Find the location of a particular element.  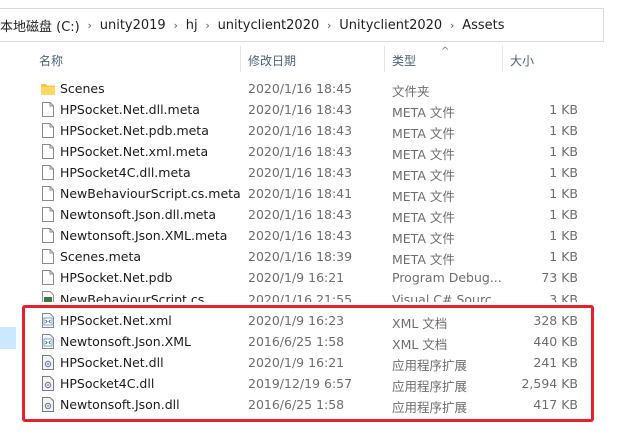

column-header-type: 类型 is located at coordinates (404, 60).